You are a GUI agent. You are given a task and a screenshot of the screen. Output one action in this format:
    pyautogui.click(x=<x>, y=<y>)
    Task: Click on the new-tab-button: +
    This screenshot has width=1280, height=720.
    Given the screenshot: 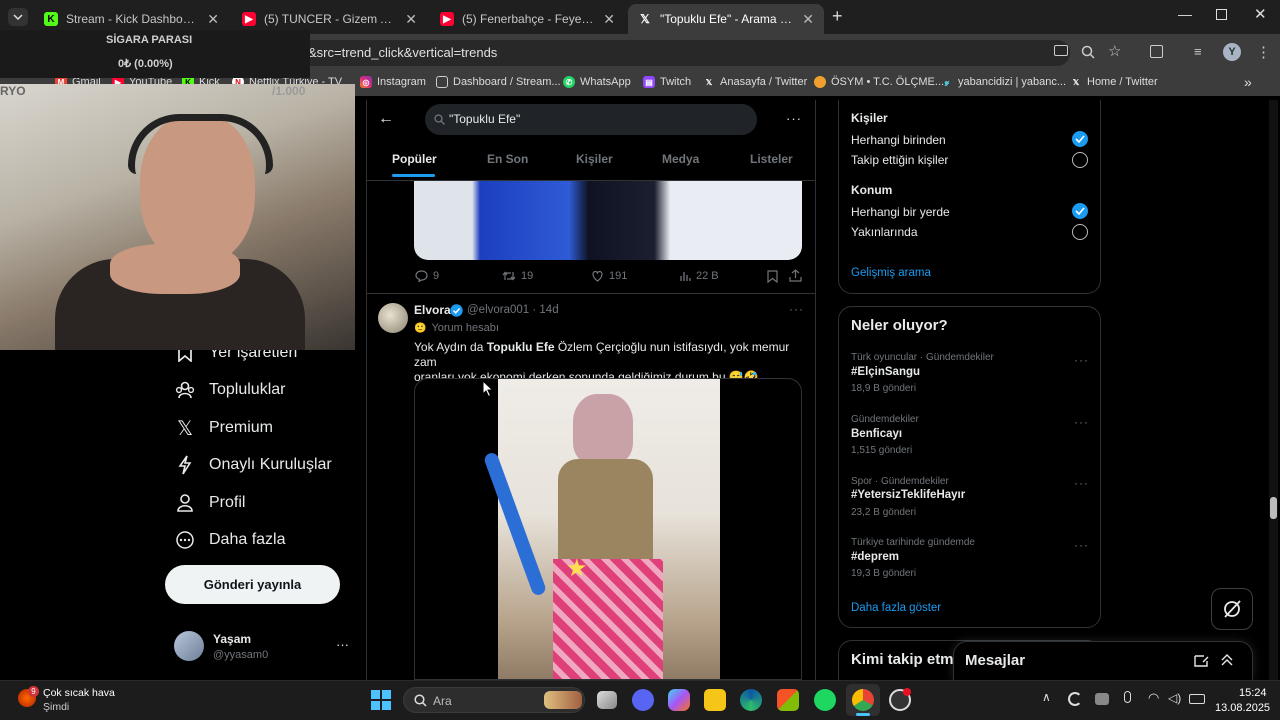 What is the action you would take?
    pyautogui.click(x=837, y=16)
    